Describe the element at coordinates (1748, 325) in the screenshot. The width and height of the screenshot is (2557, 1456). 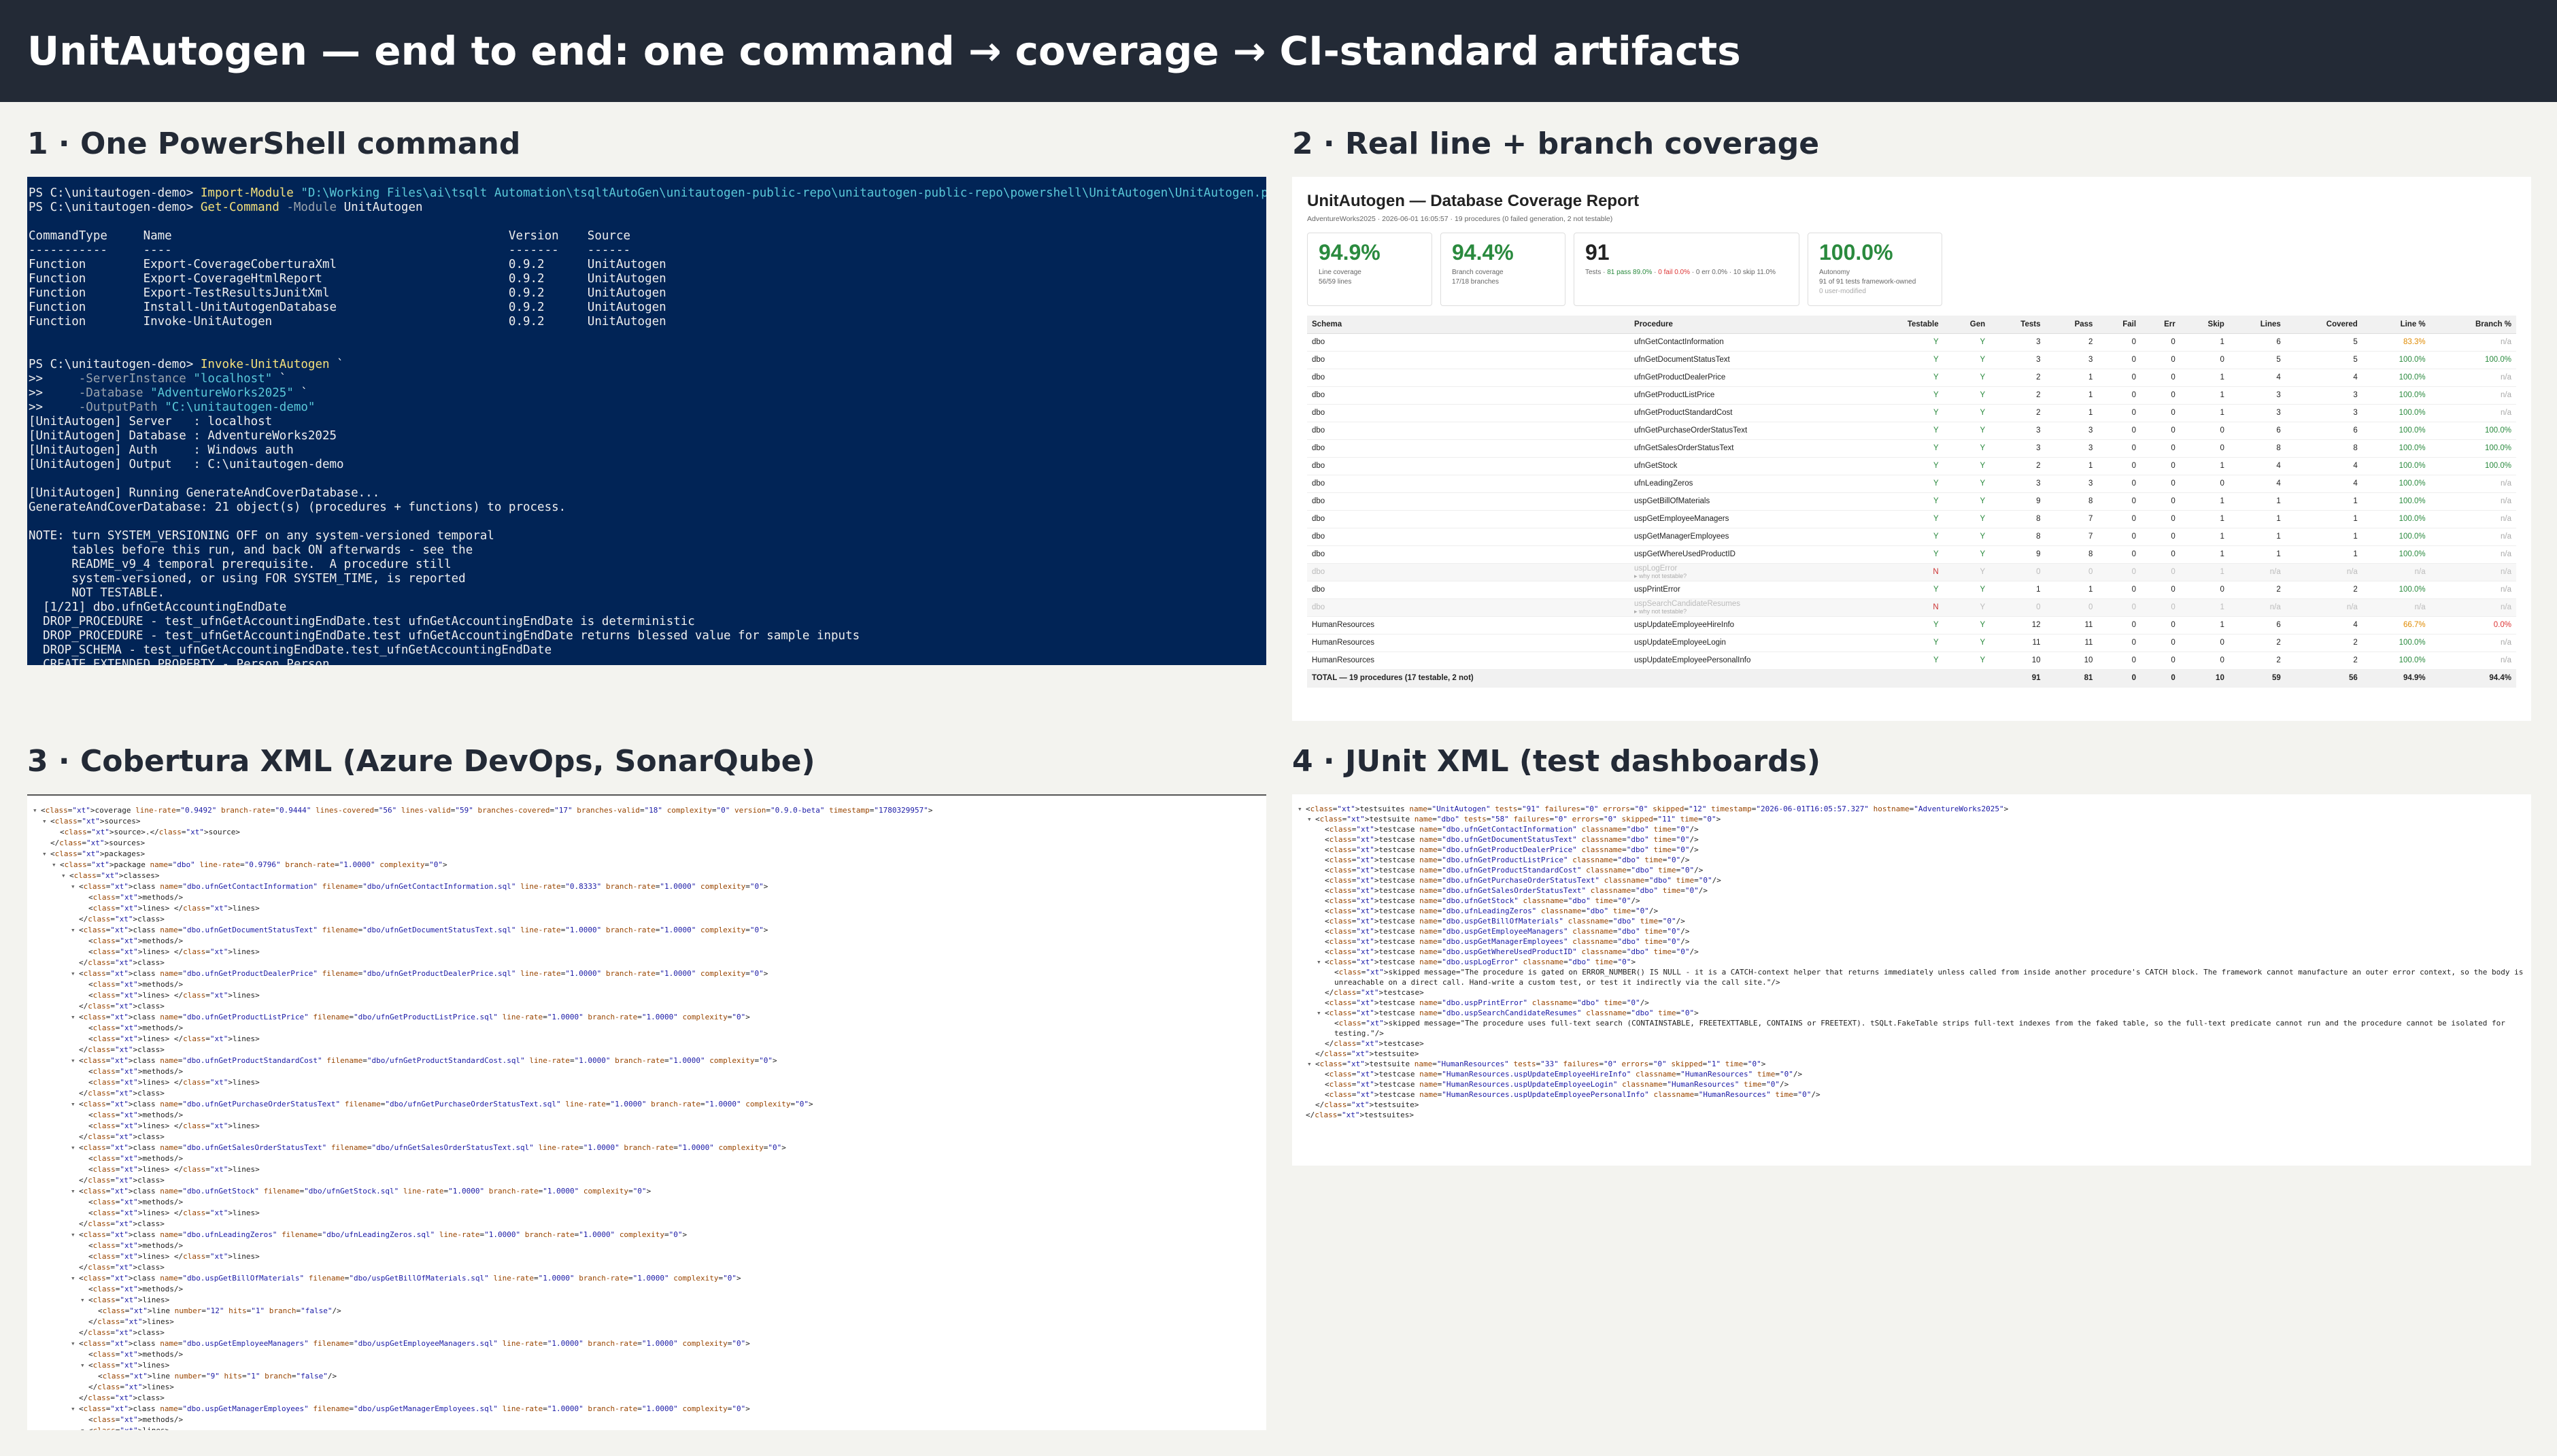
I see `column-header: Procedure` at that location.